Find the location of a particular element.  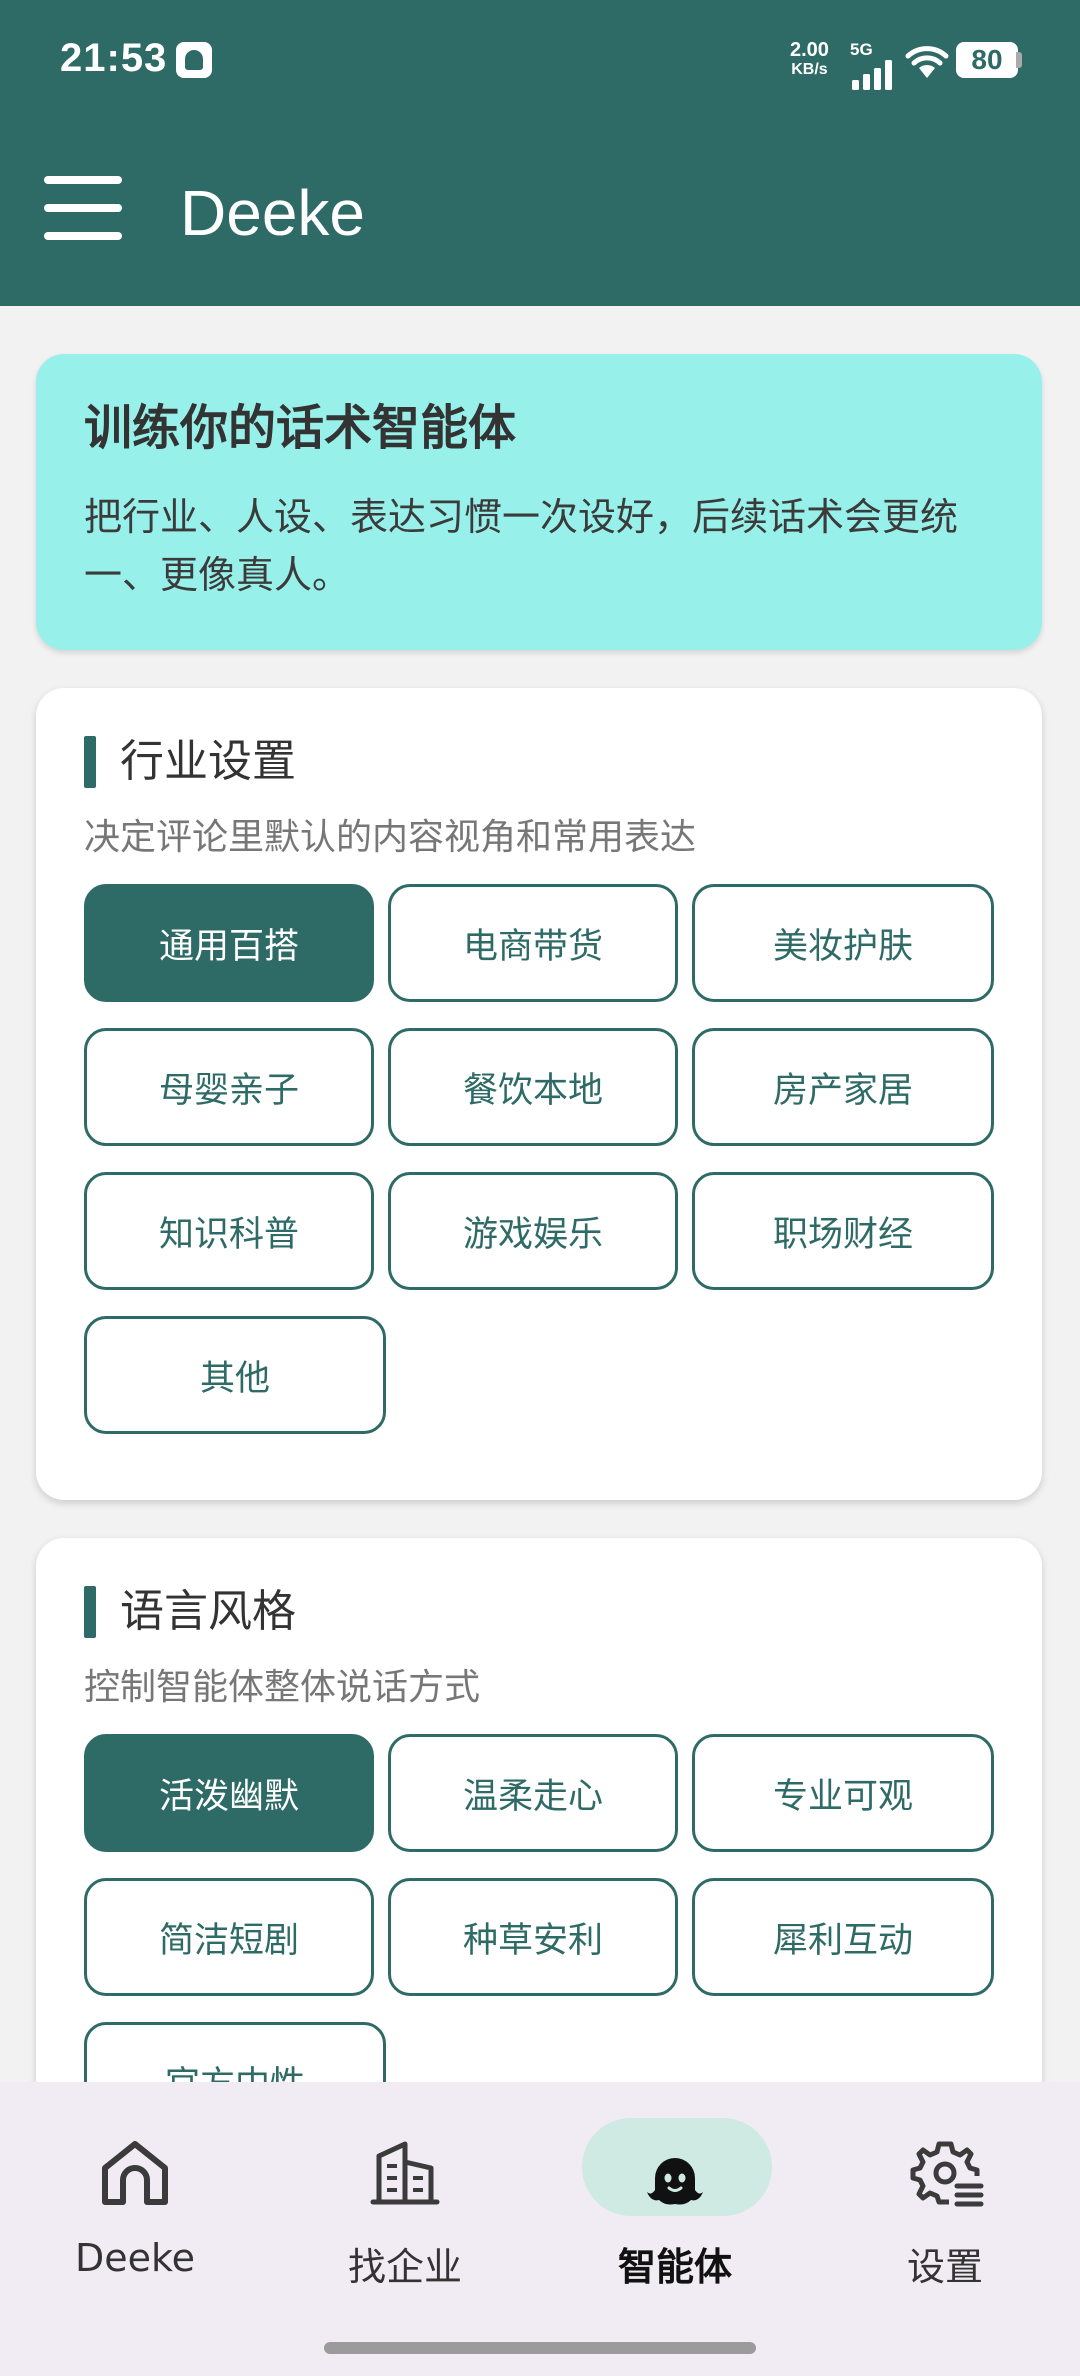

nav-label-settings: 设置 is located at coordinates (944, 2267).